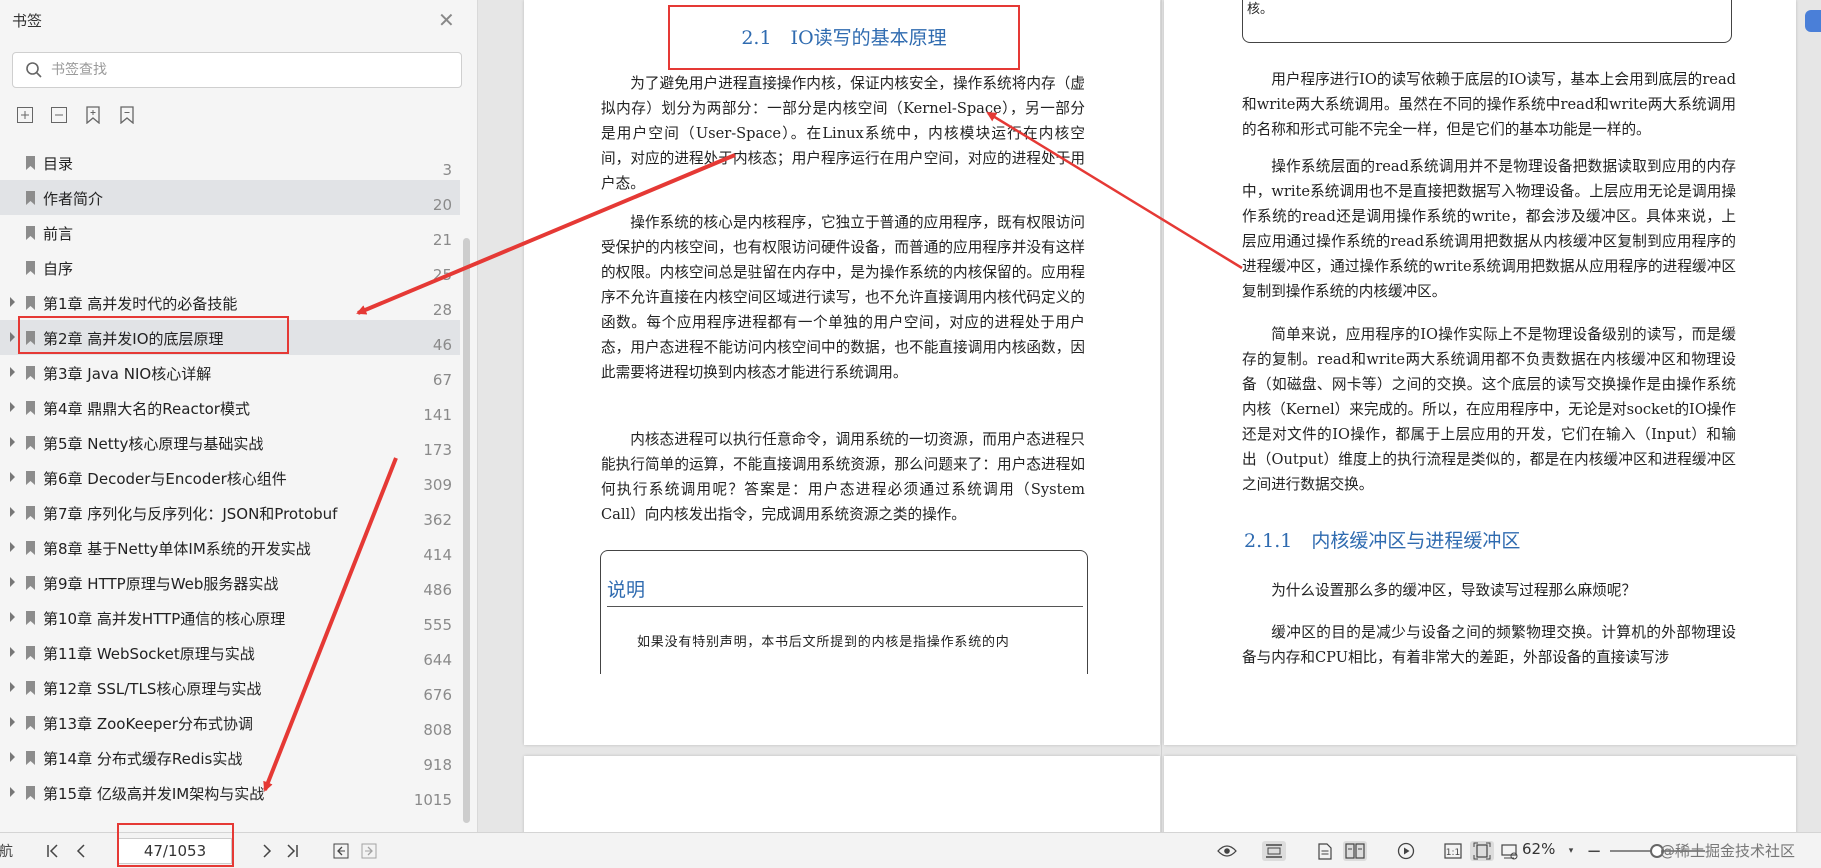 The width and height of the screenshot is (1821, 868). I want to click on last-page-icon, so click(292, 851).